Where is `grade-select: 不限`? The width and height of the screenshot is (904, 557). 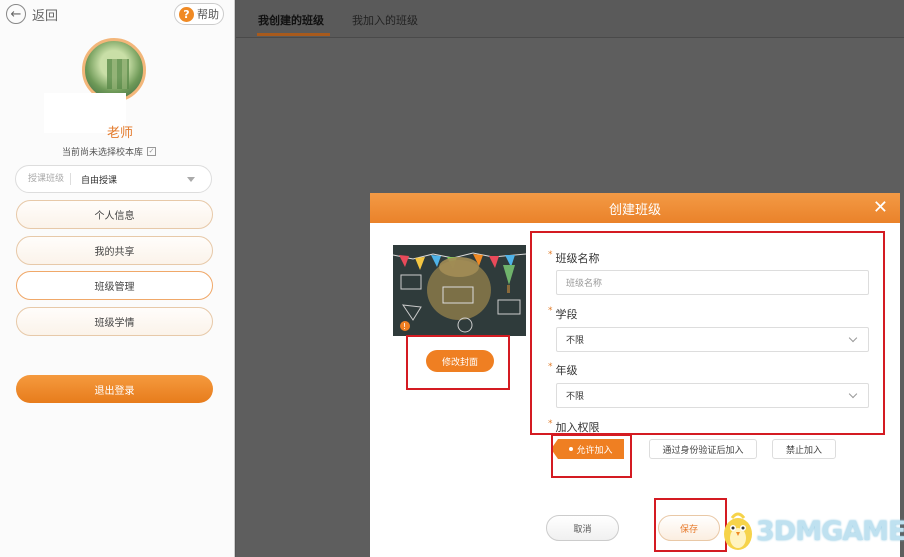
grade-select: 不限 is located at coordinates (712, 395).